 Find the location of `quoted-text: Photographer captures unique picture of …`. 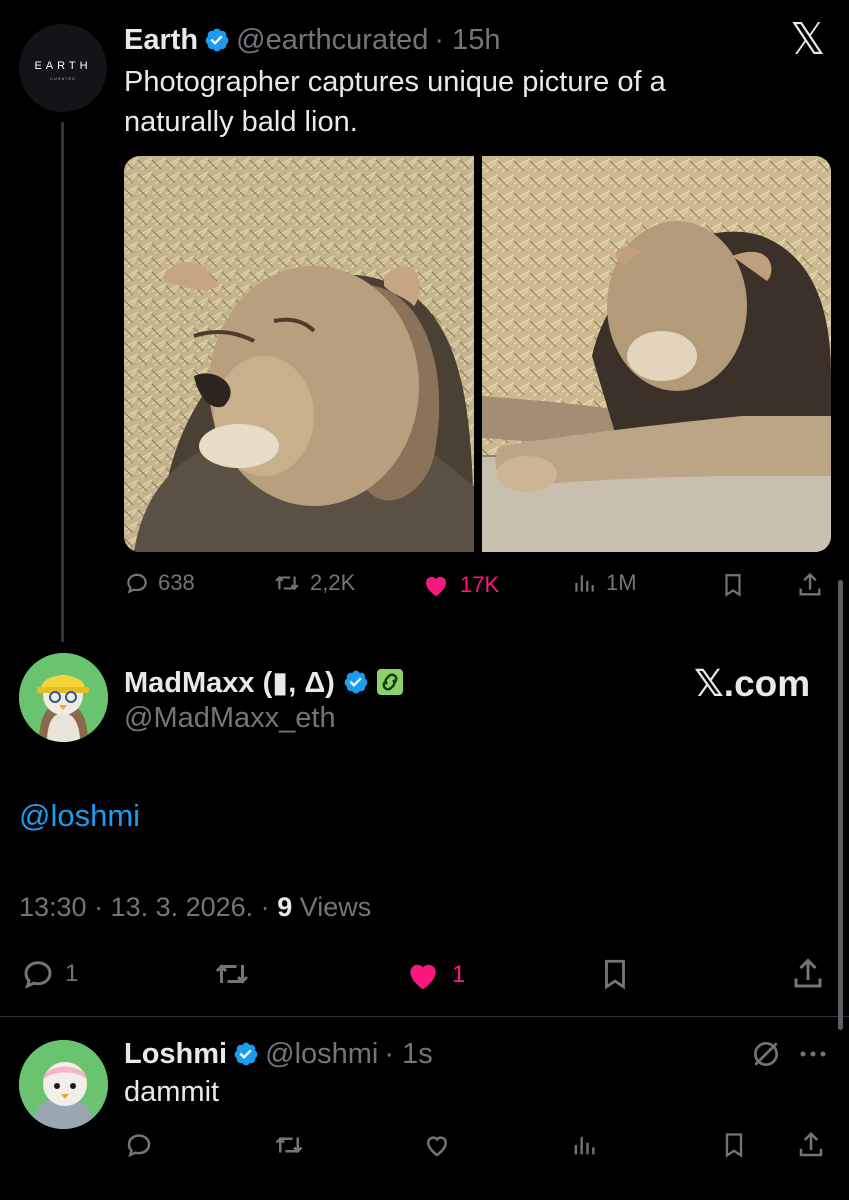

quoted-text: Photographer captures unique picture of … is located at coordinates (395, 102).